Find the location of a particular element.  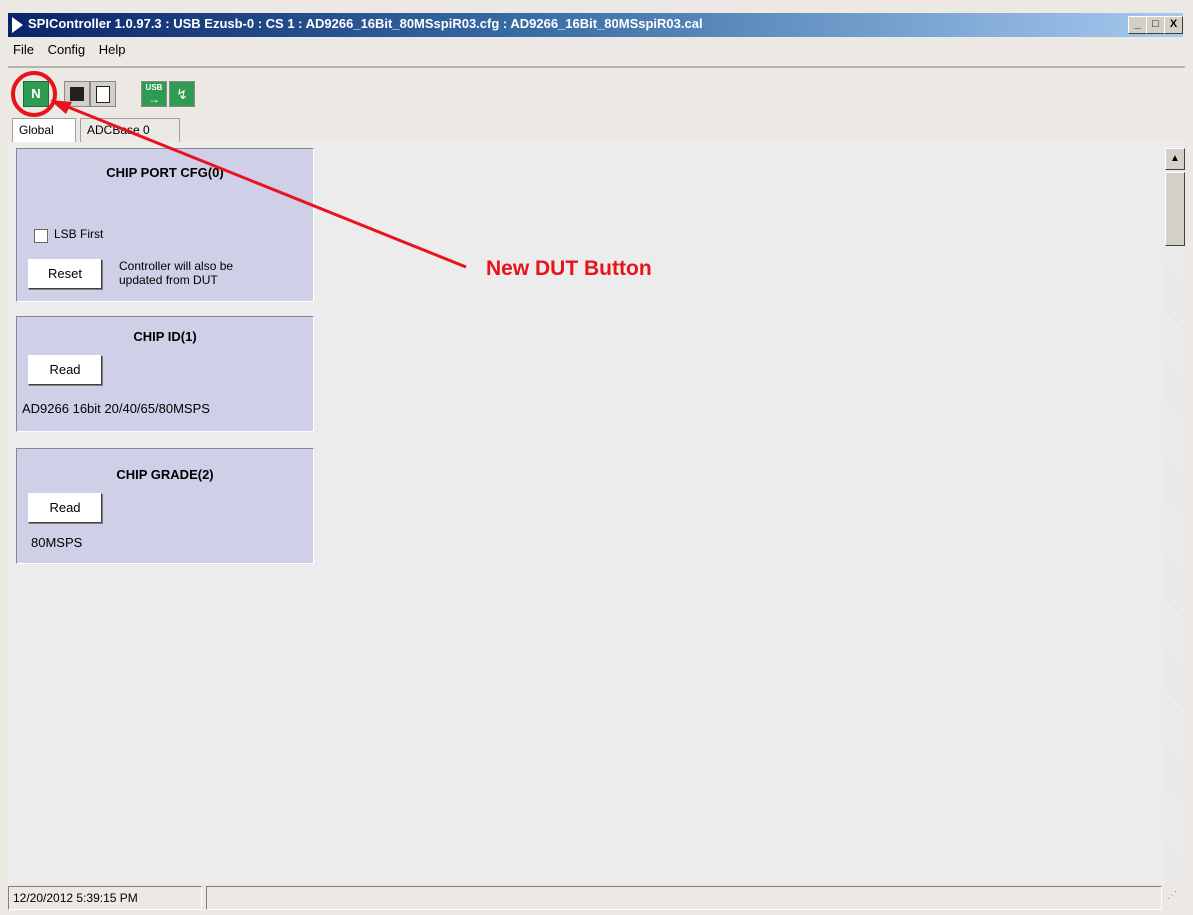

annotation-label: New DUT Button is located at coordinates (569, 268).